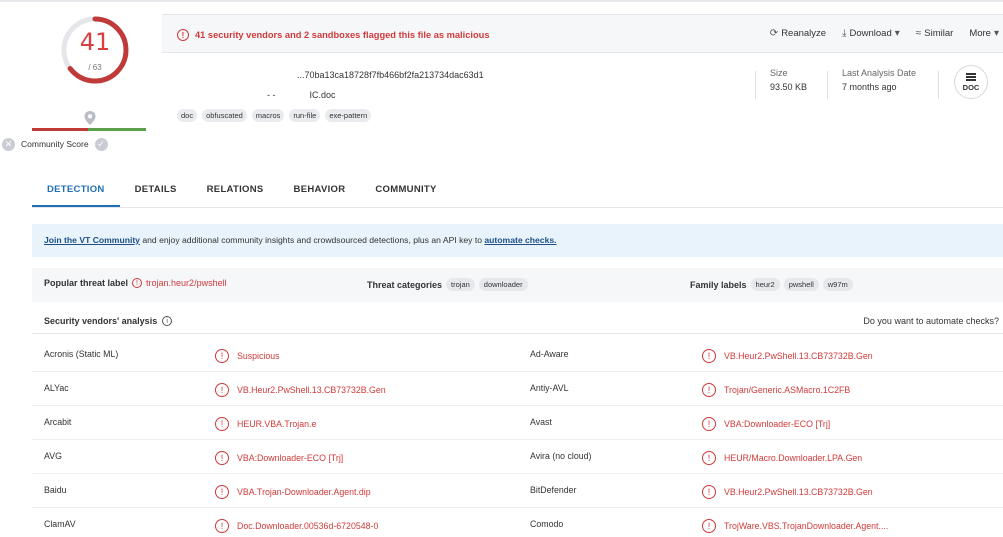 Image resolution: width=1003 pixels, height=537 pixels. What do you see at coordinates (86, 283) in the screenshot?
I see `popular-label: Popular threat label` at bounding box center [86, 283].